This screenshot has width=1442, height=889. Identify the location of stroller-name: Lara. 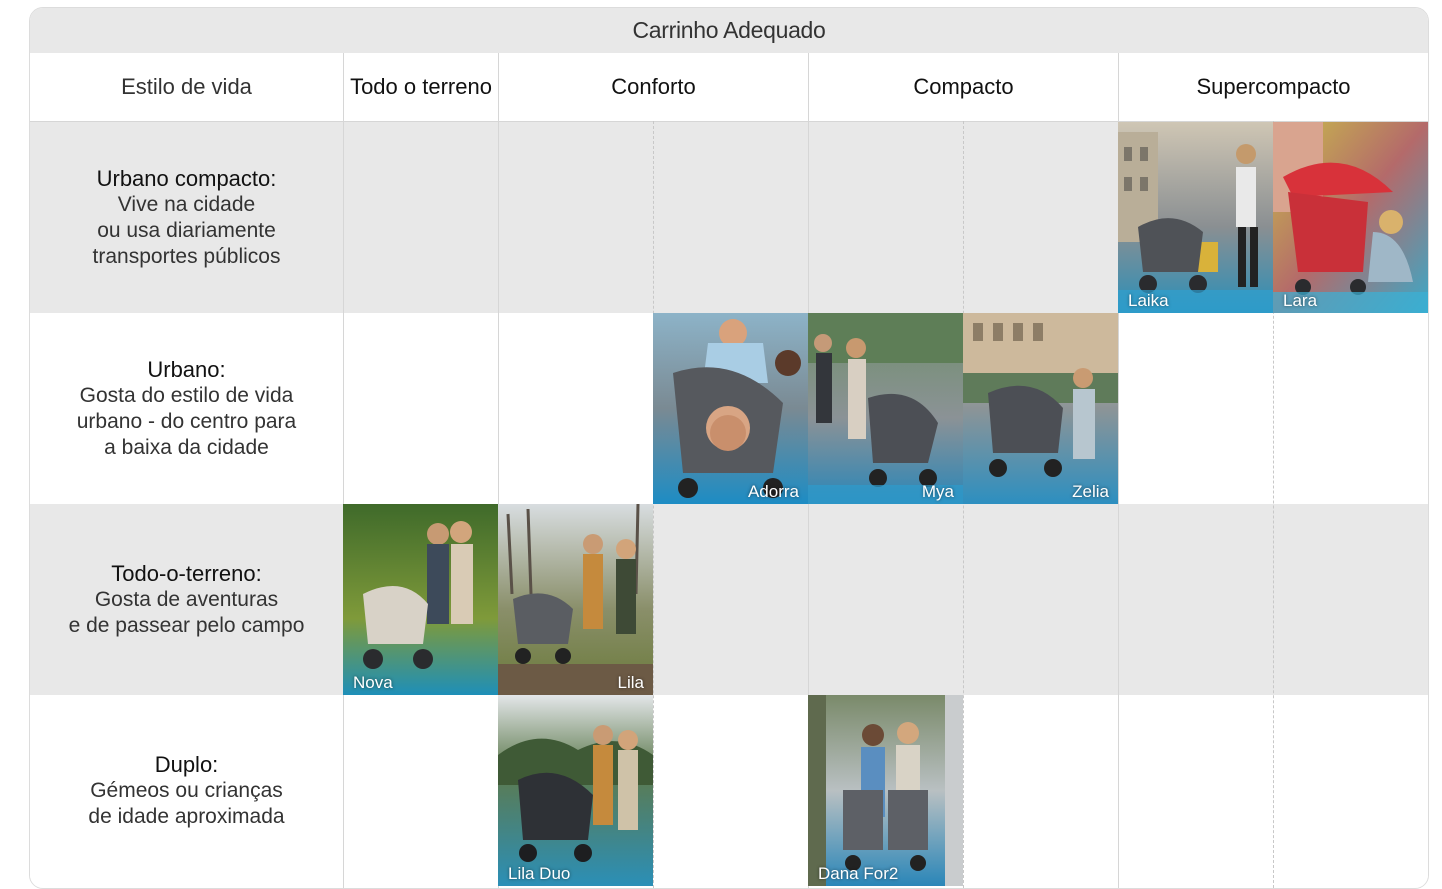
(1300, 300).